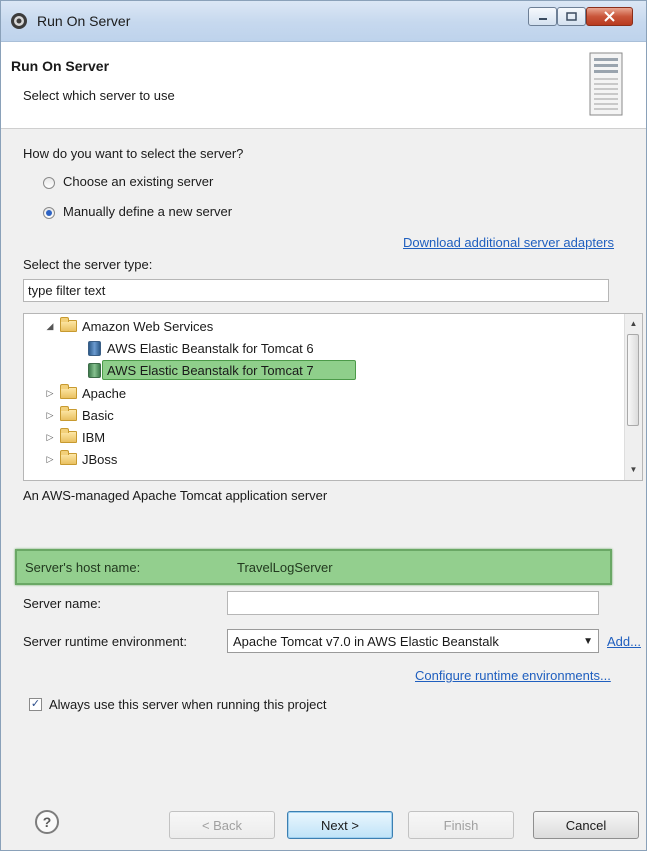 This screenshot has width=647, height=851. I want to click on tree-scrollbar: ▲ ▼, so click(633, 397).